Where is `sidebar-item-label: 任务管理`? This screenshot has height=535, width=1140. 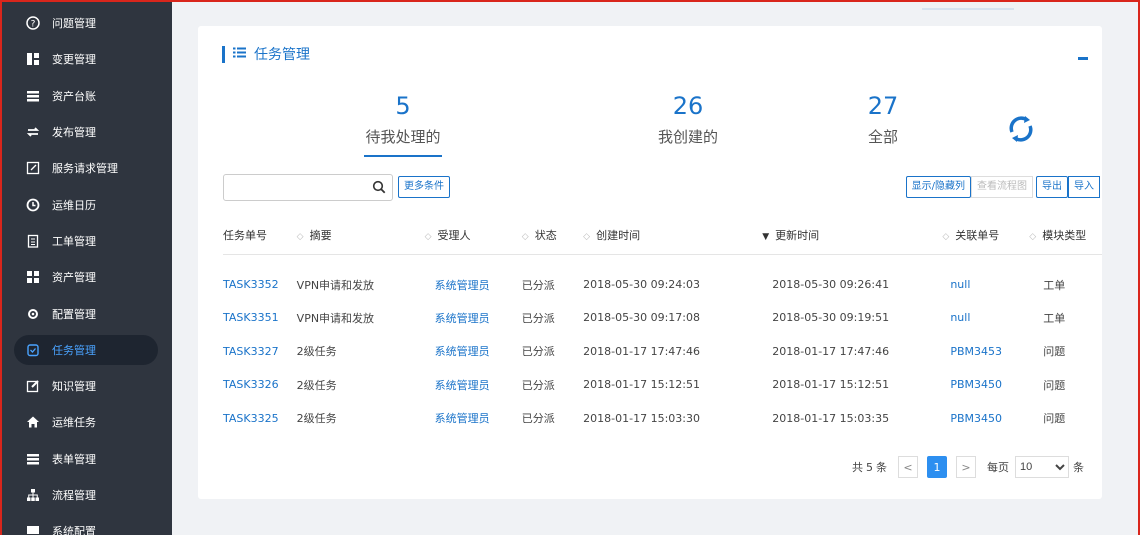 sidebar-item-label: 任务管理 is located at coordinates (74, 350).